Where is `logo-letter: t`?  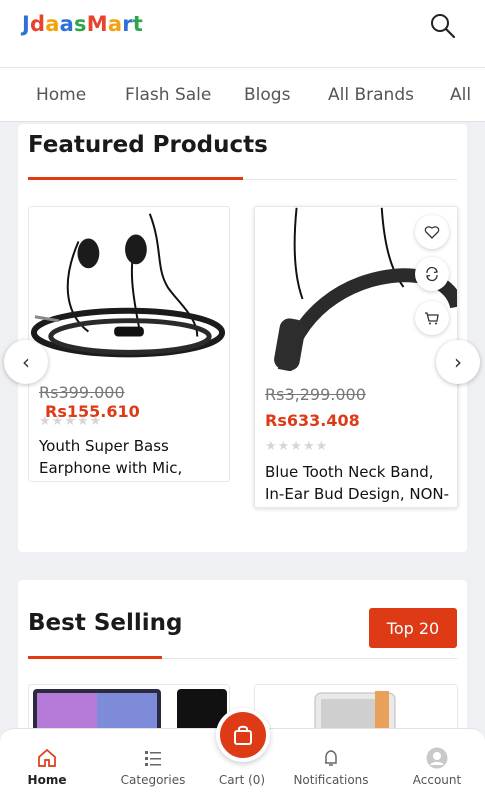 logo-letter: t is located at coordinates (137, 24).